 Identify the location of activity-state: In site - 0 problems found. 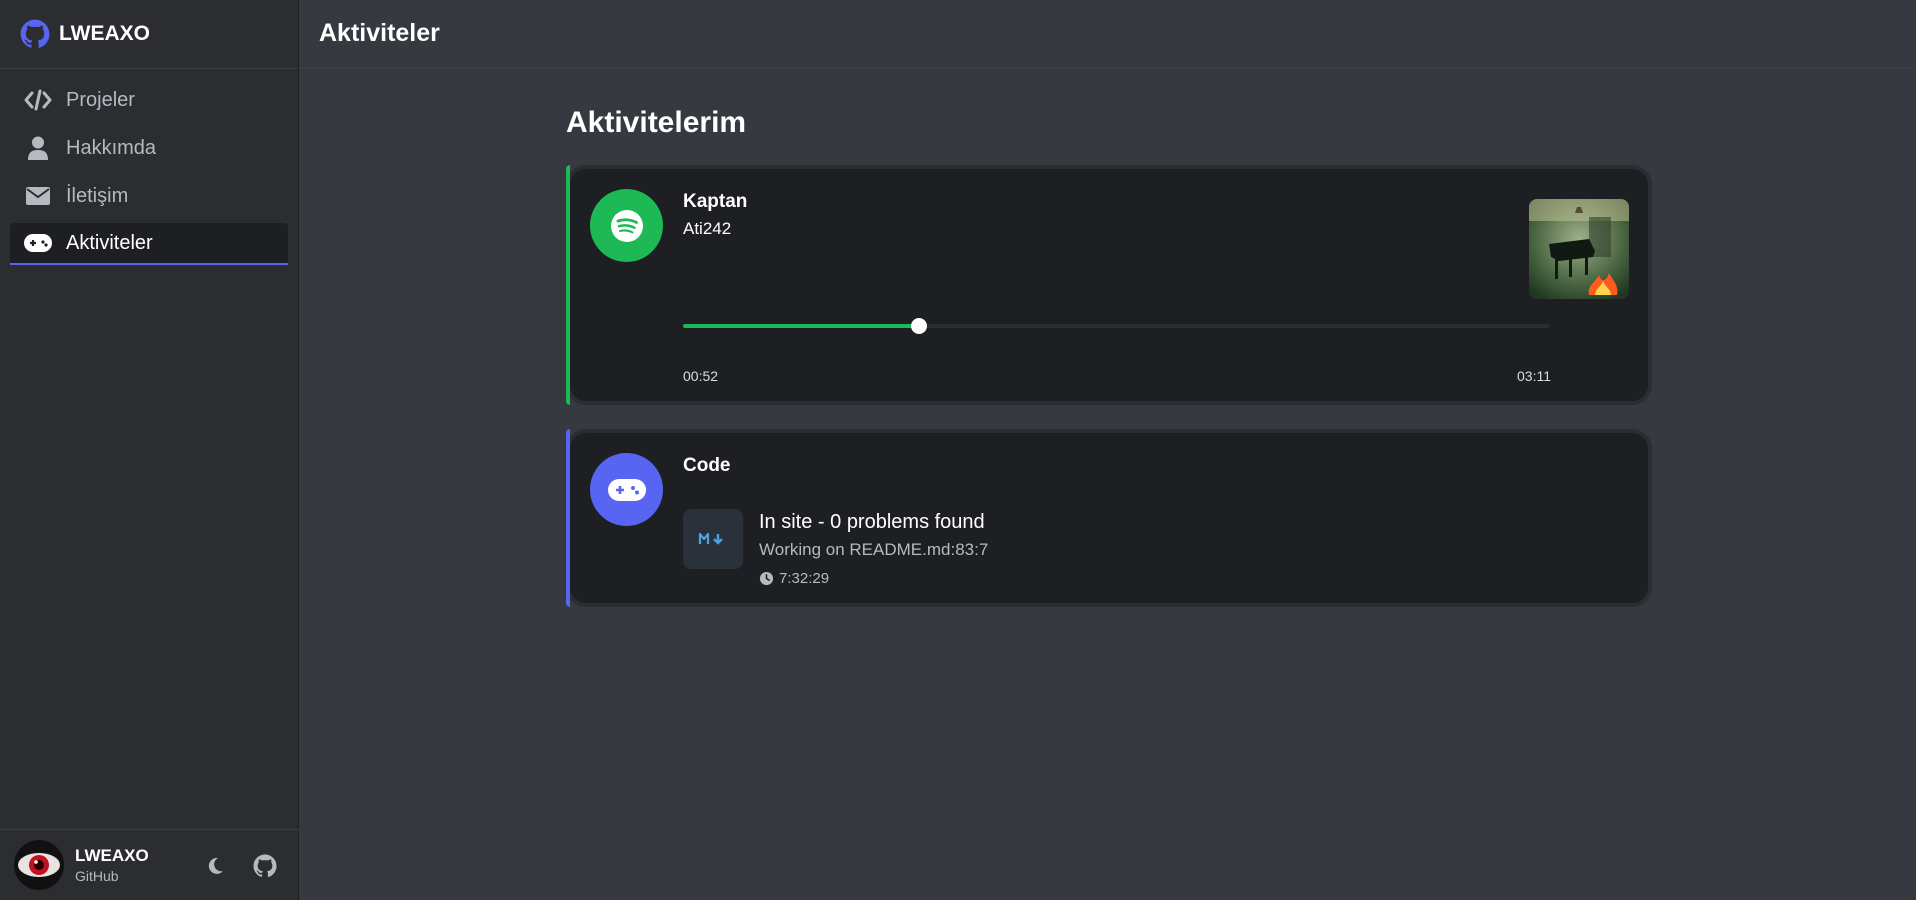
(872, 522).